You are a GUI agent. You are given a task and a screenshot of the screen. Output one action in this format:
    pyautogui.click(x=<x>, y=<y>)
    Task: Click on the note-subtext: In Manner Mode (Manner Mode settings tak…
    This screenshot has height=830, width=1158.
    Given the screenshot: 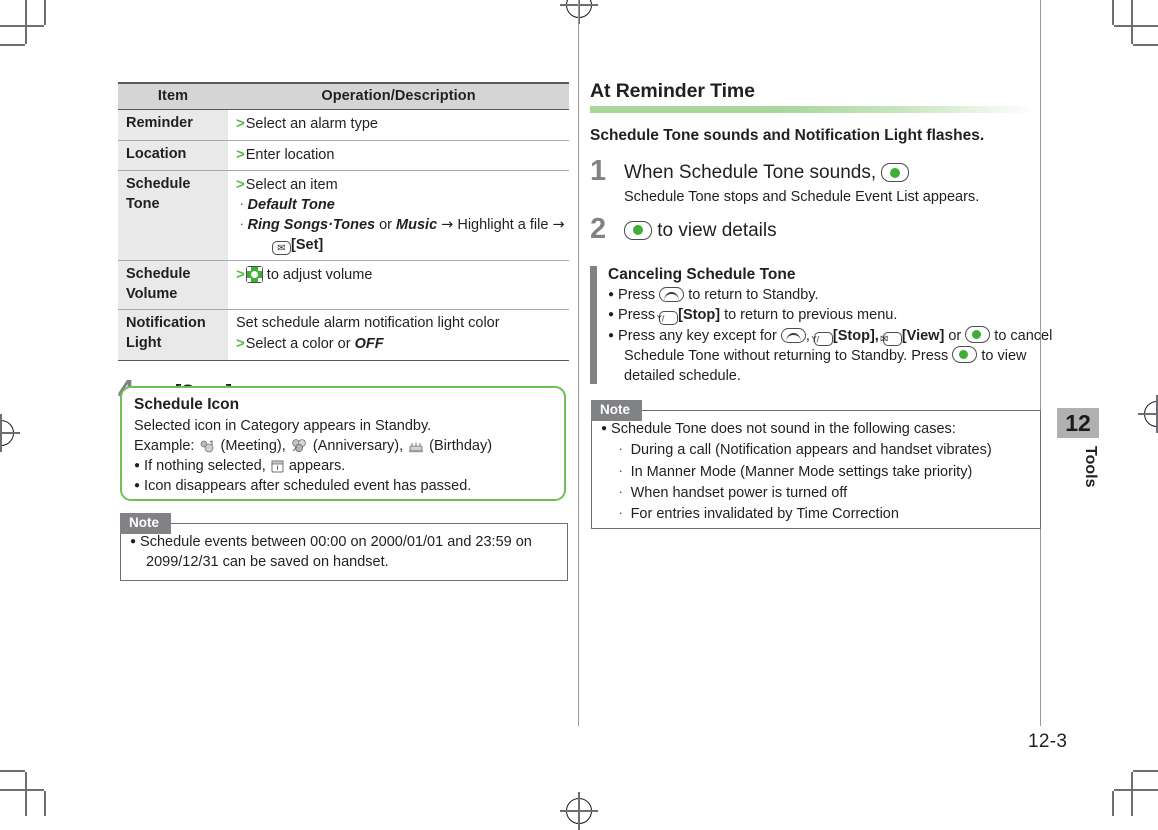 What is the action you would take?
    pyautogui.click(x=801, y=471)
    